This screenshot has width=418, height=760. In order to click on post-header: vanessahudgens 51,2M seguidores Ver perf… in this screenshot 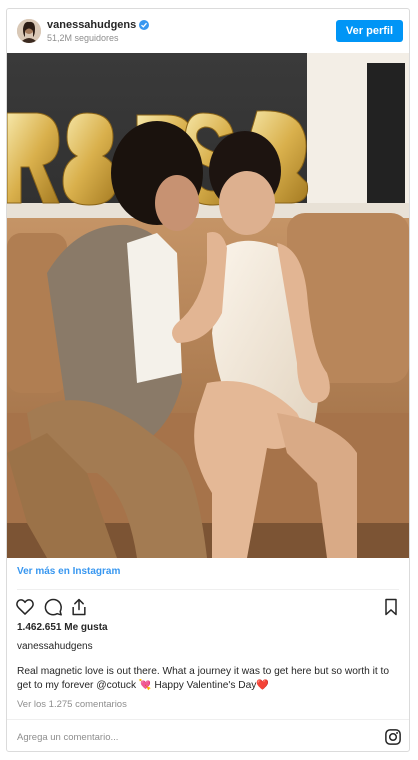, I will do `click(208, 31)`.